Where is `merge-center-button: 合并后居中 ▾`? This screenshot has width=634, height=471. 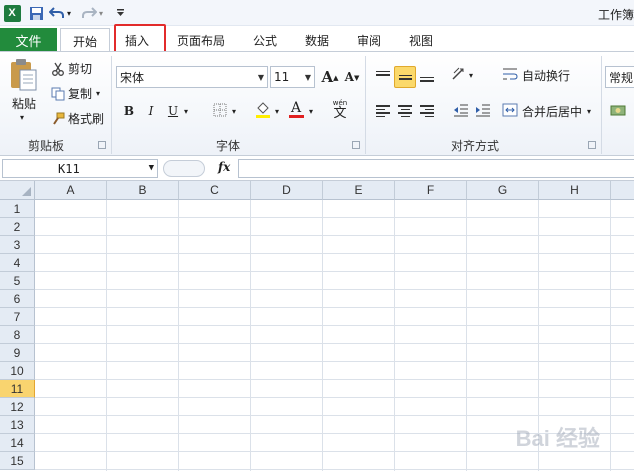
merge-center-button: 合并后居中 ▾ is located at coordinates (546, 111).